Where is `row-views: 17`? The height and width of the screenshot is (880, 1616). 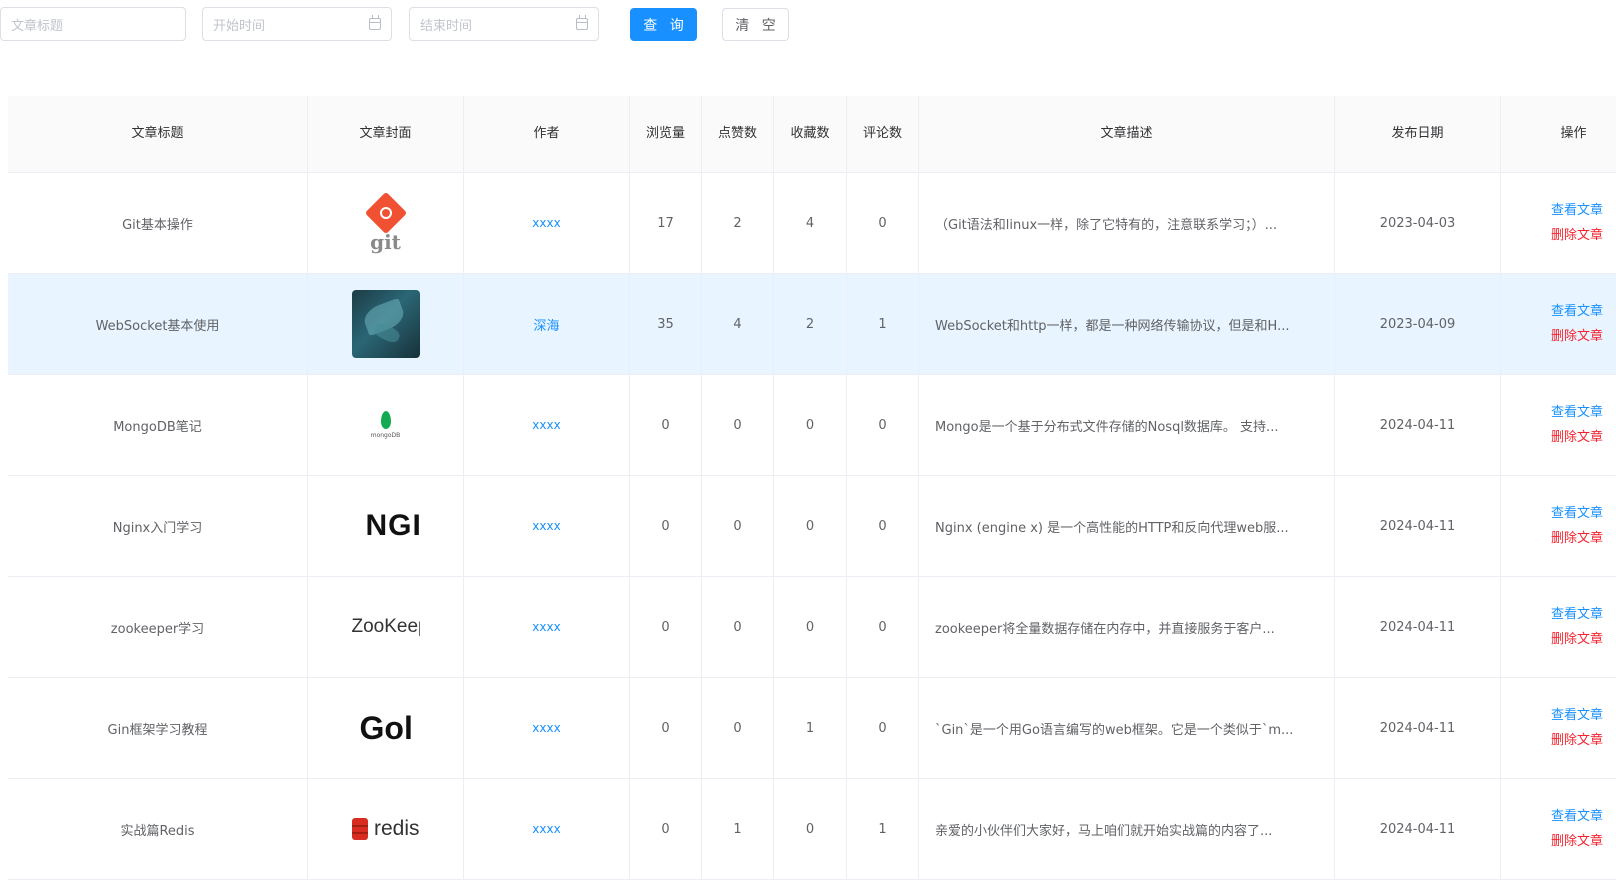
row-views: 17 is located at coordinates (666, 223).